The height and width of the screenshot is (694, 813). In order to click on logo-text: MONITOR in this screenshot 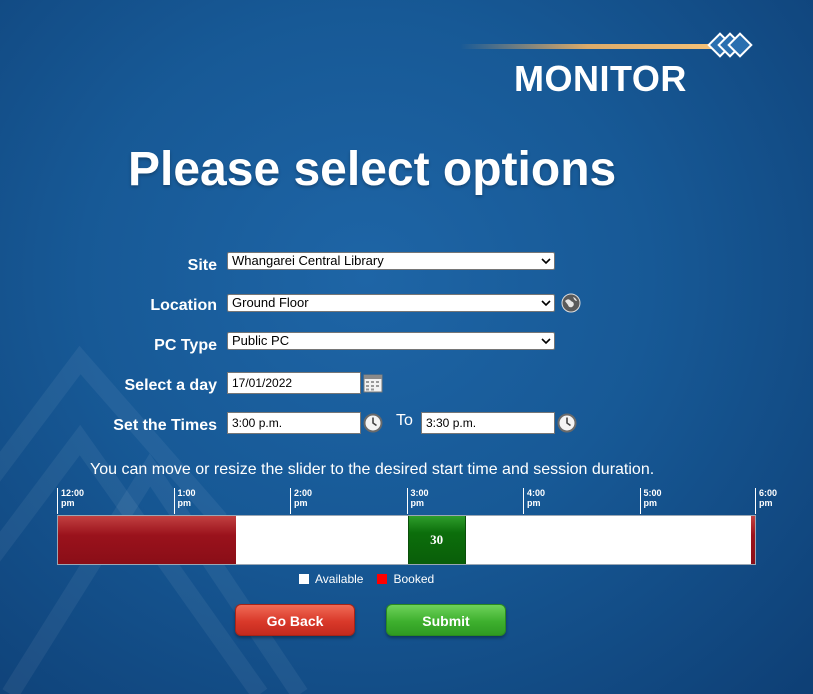, I will do `click(600, 78)`.